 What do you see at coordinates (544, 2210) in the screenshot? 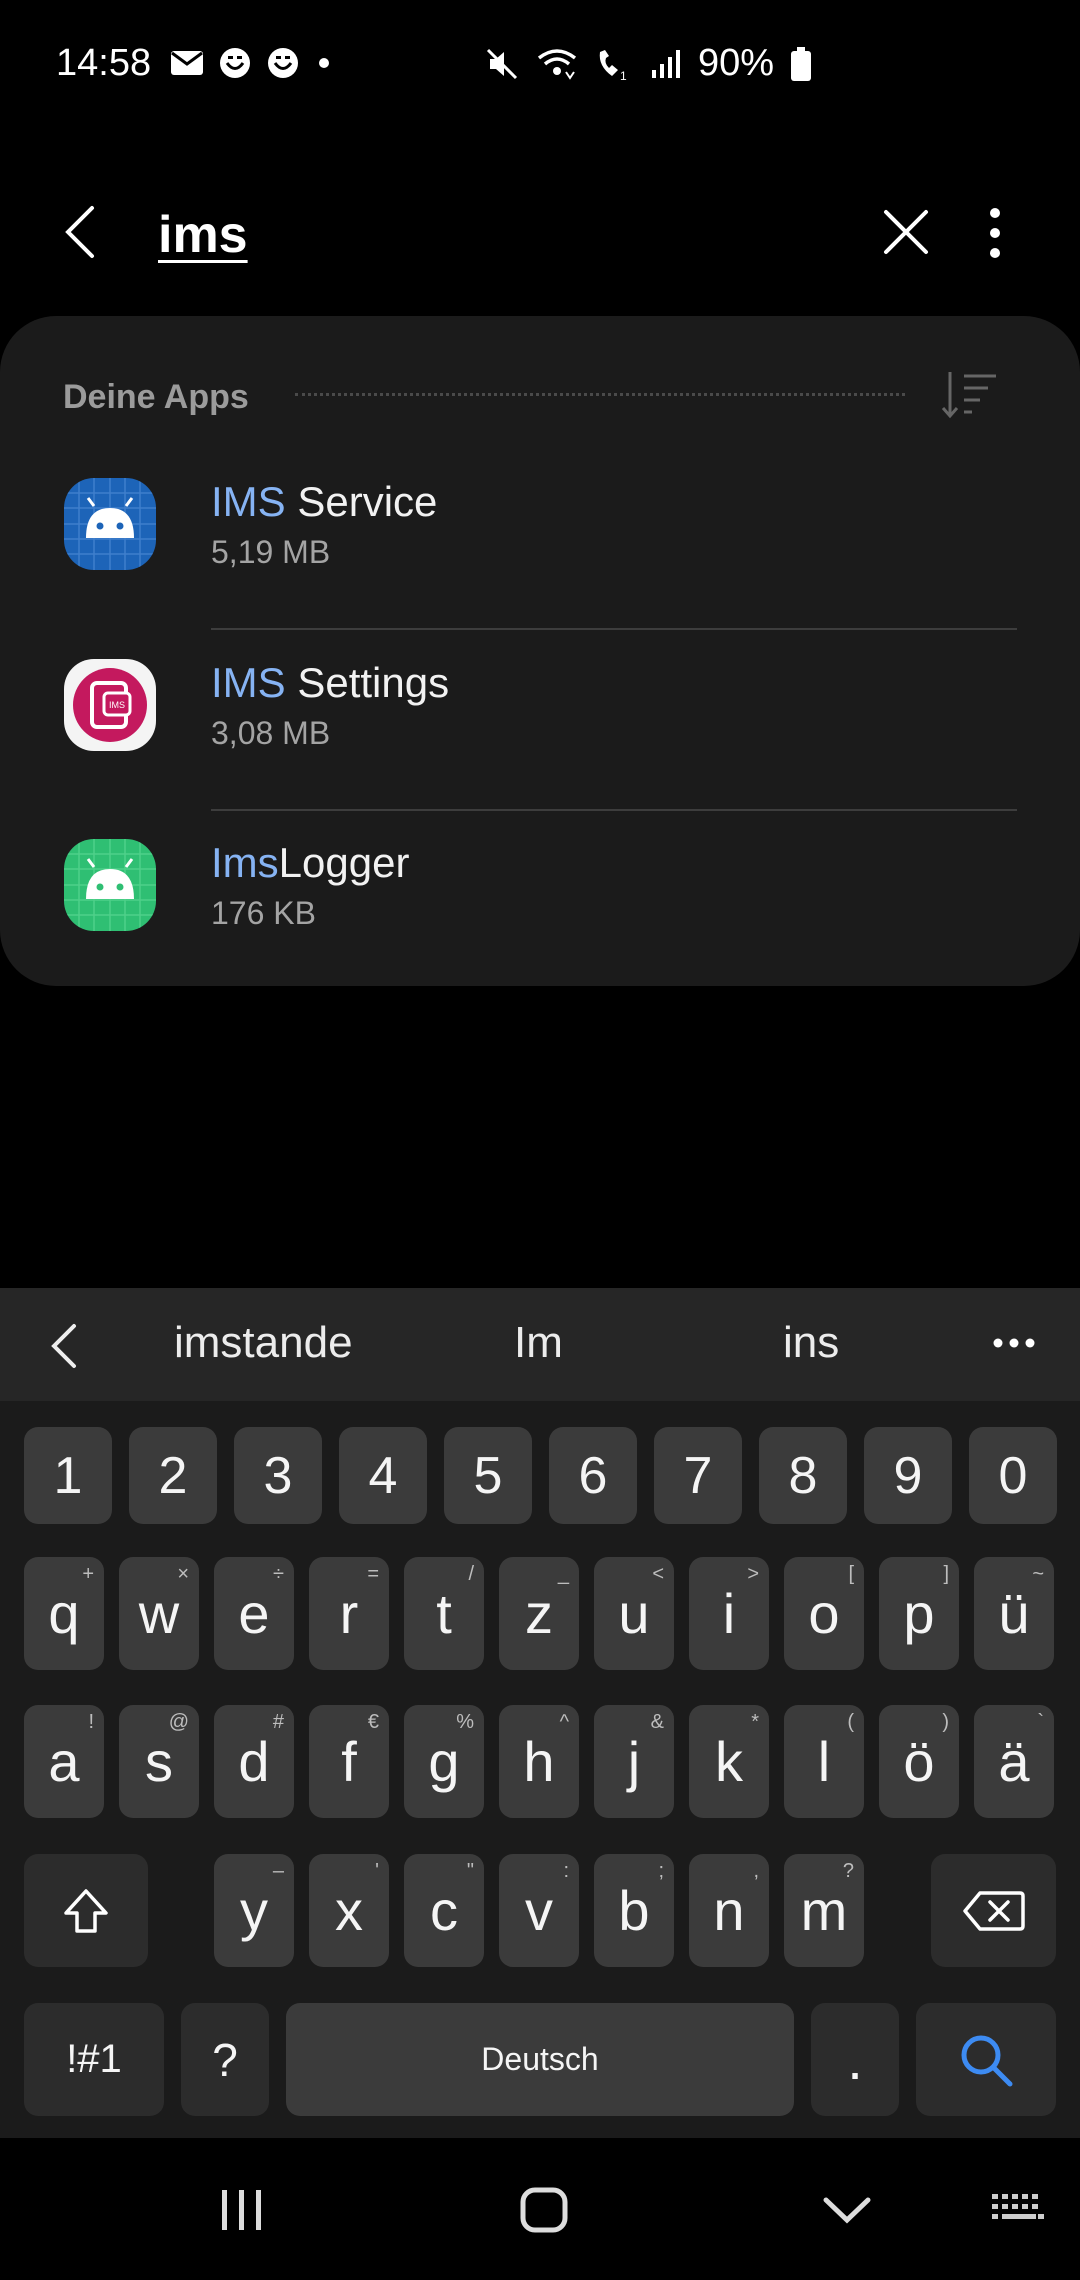
I see `home-icon` at bounding box center [544, 2210].